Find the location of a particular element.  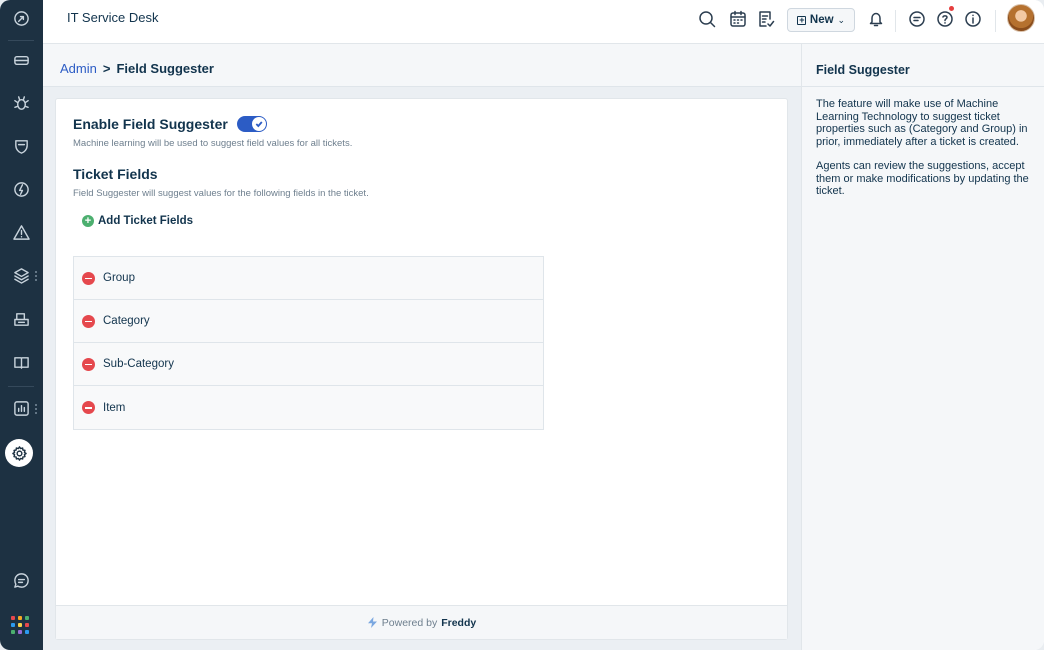

calendar-icon is located at coordinates (738, 19).